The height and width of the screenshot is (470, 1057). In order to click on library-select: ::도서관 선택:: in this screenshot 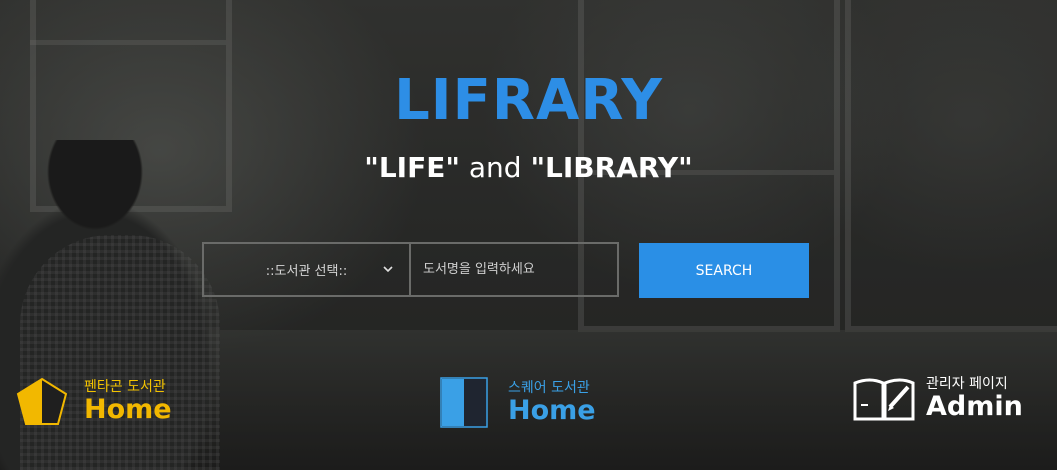, I will do `click(307, 269)`.